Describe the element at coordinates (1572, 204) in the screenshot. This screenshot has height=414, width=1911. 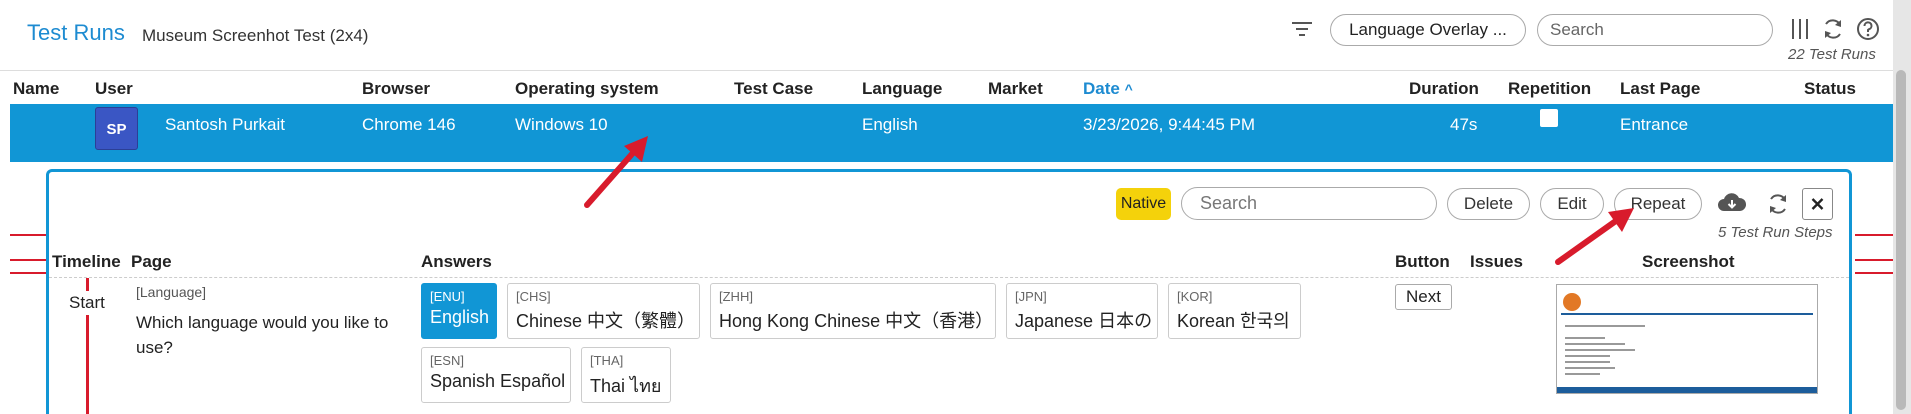
I see `edit-button: Edit` at that location.